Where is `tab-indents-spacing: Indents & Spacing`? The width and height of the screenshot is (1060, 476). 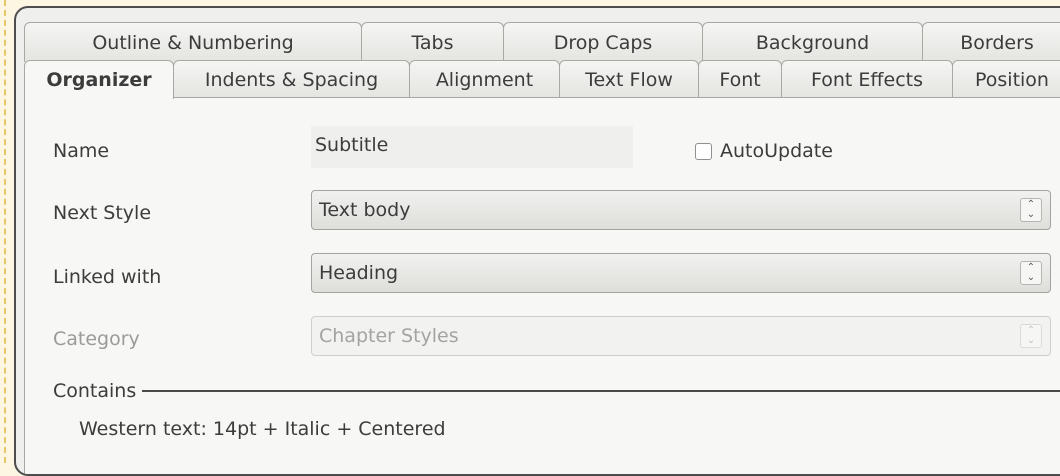
tab-indents-spacing: Indents & Spacing is located at coordinates (291, 79).